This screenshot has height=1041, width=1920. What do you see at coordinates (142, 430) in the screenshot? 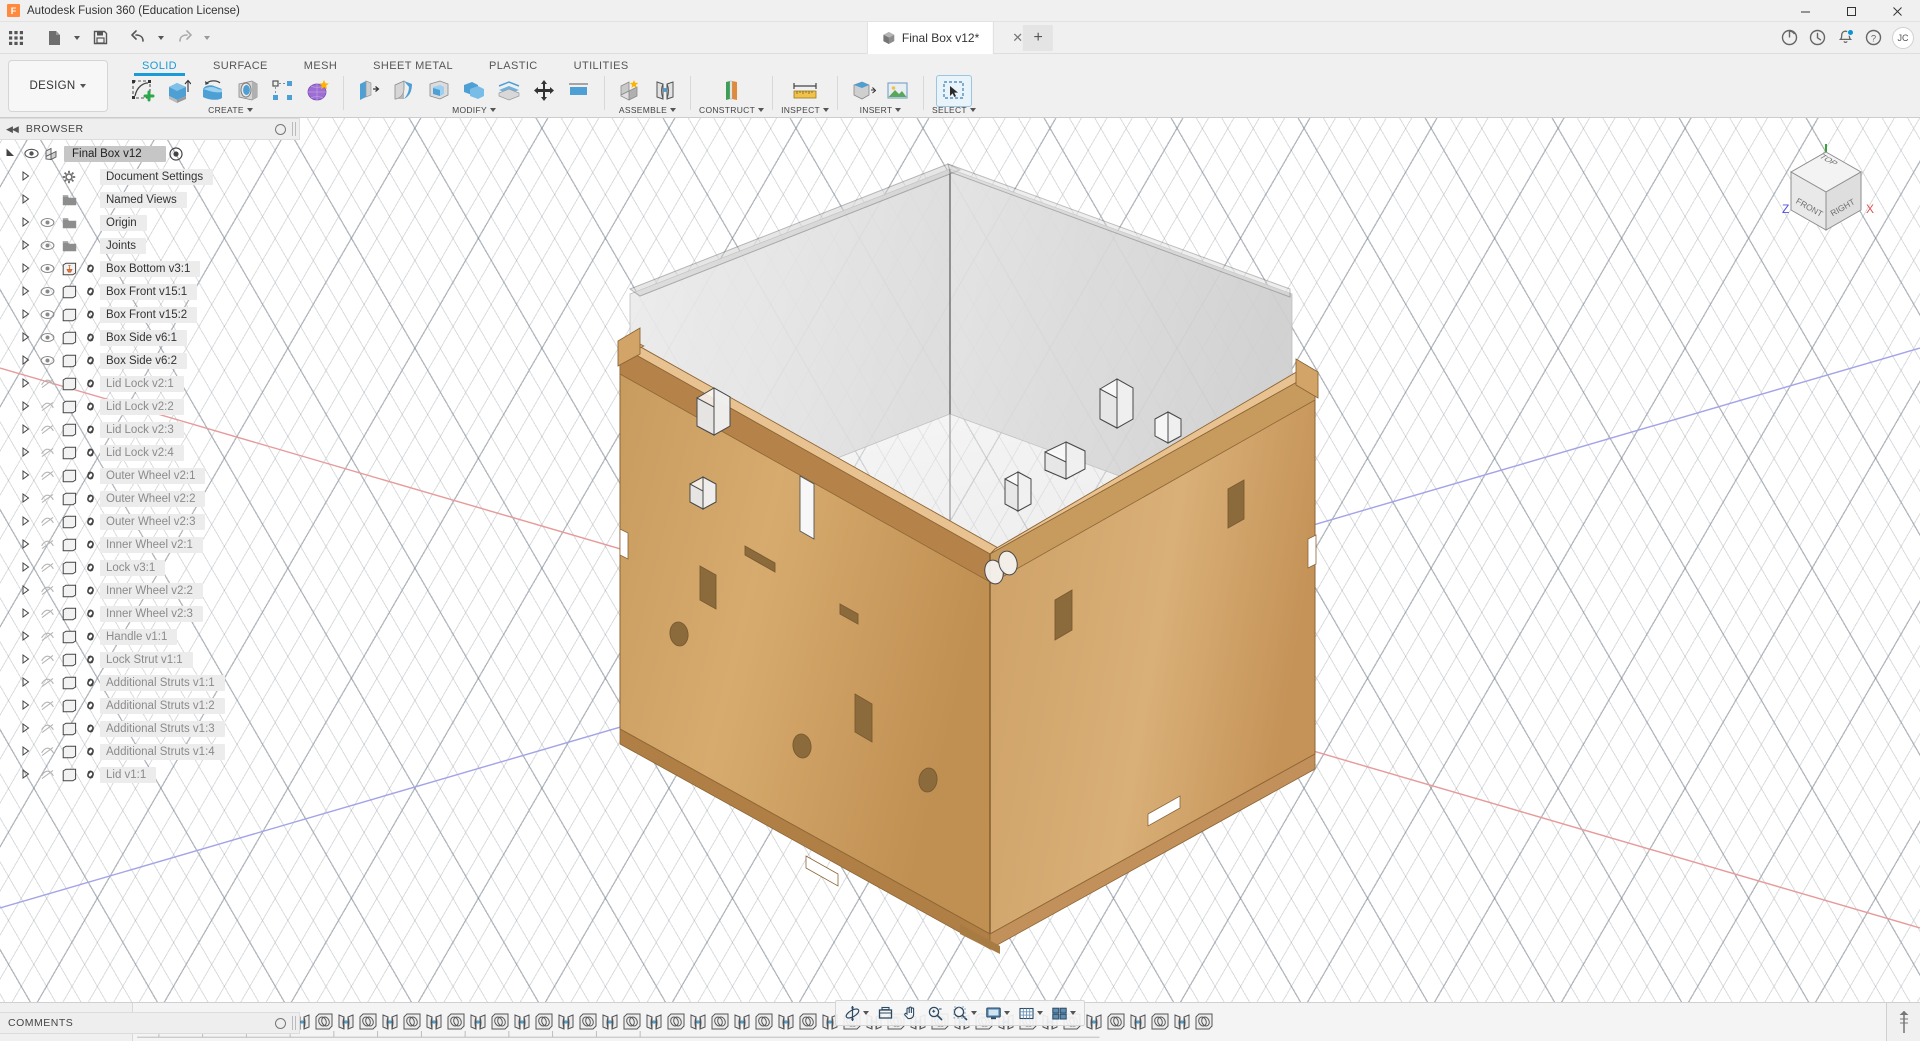
I see `browser-item-label: Lid Lock v2:3` at bounding box center [142, 430].